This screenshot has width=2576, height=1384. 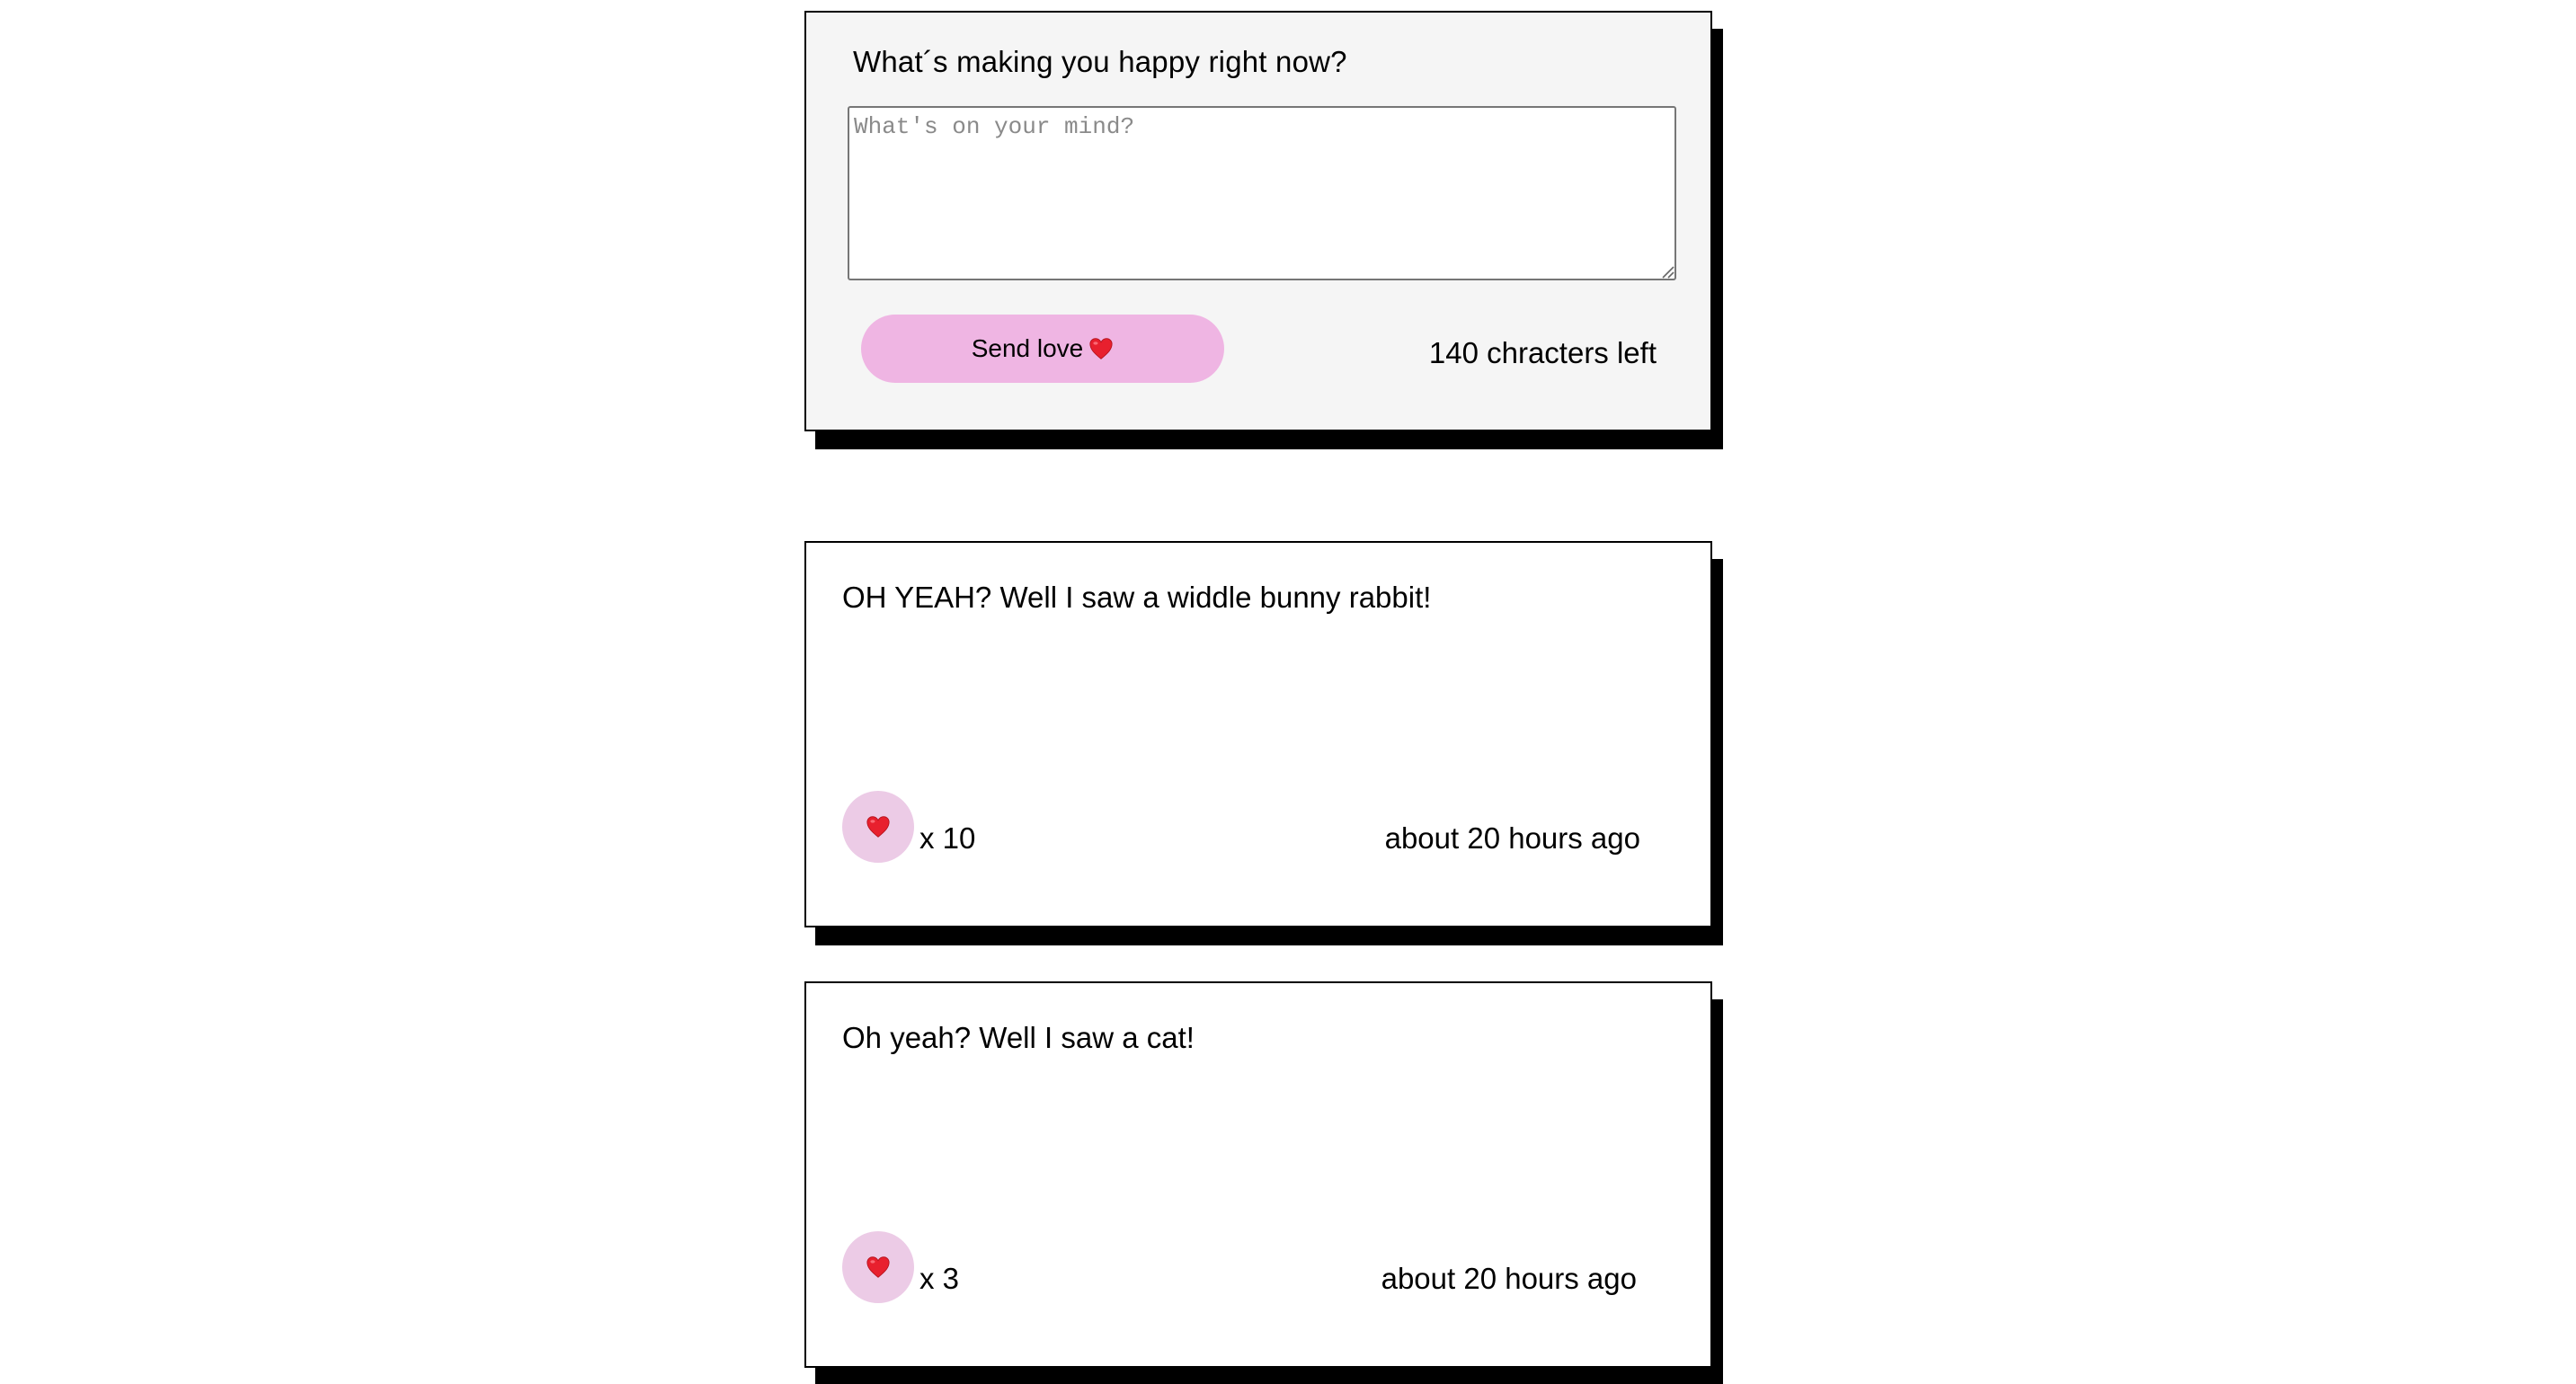 What do you see at coordinates (1018, 1037) in the screenshot?
I see `message-text: Oh yeah? Well I saw a cat!` at bounding box center [1018, 1037].